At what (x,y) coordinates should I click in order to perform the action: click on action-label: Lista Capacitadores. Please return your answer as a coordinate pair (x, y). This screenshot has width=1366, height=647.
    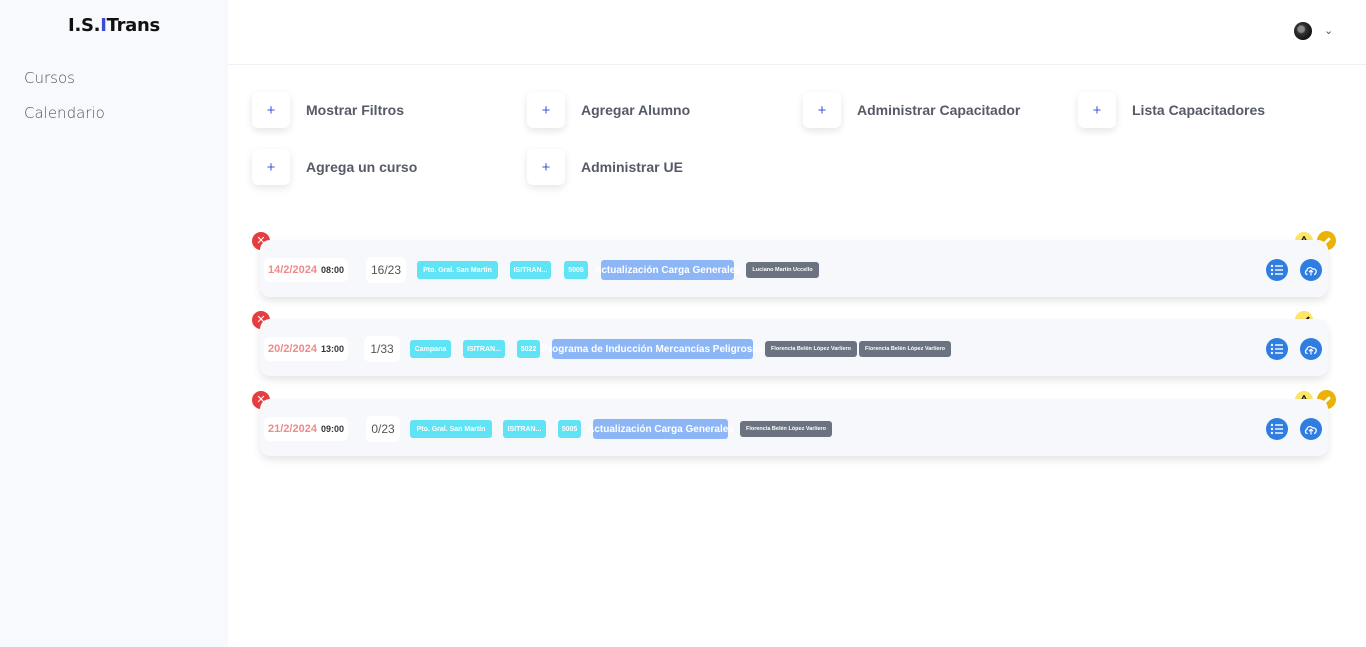
    Looking at the image, I should click on (1199, 110).